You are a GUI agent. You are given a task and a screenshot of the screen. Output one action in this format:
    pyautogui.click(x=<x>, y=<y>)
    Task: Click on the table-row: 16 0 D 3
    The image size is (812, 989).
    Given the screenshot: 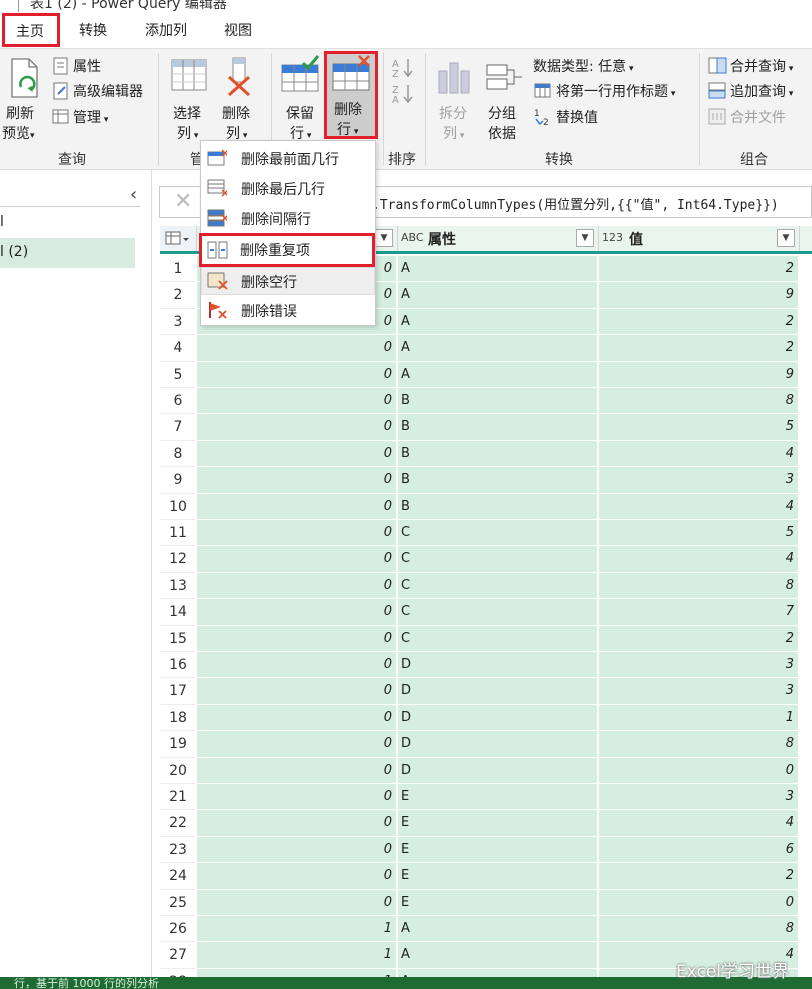 What is the action you would take?
    pyautogui.click(x=486, y=665)
    